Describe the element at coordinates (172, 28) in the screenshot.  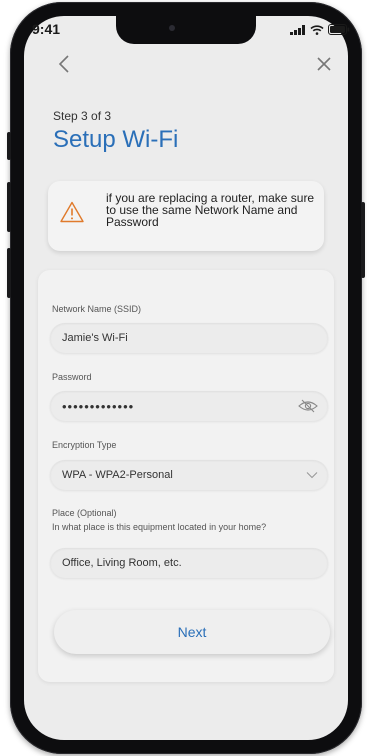
I see `camera-icon` at that location.